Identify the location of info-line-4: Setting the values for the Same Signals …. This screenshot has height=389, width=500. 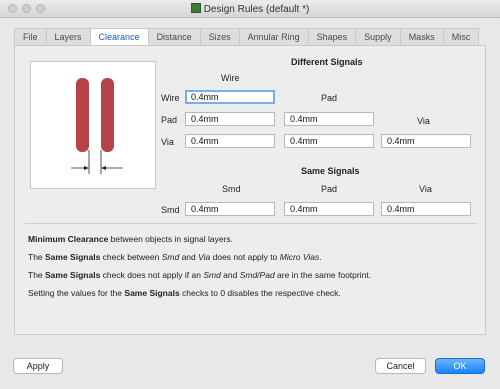
(184, 293).